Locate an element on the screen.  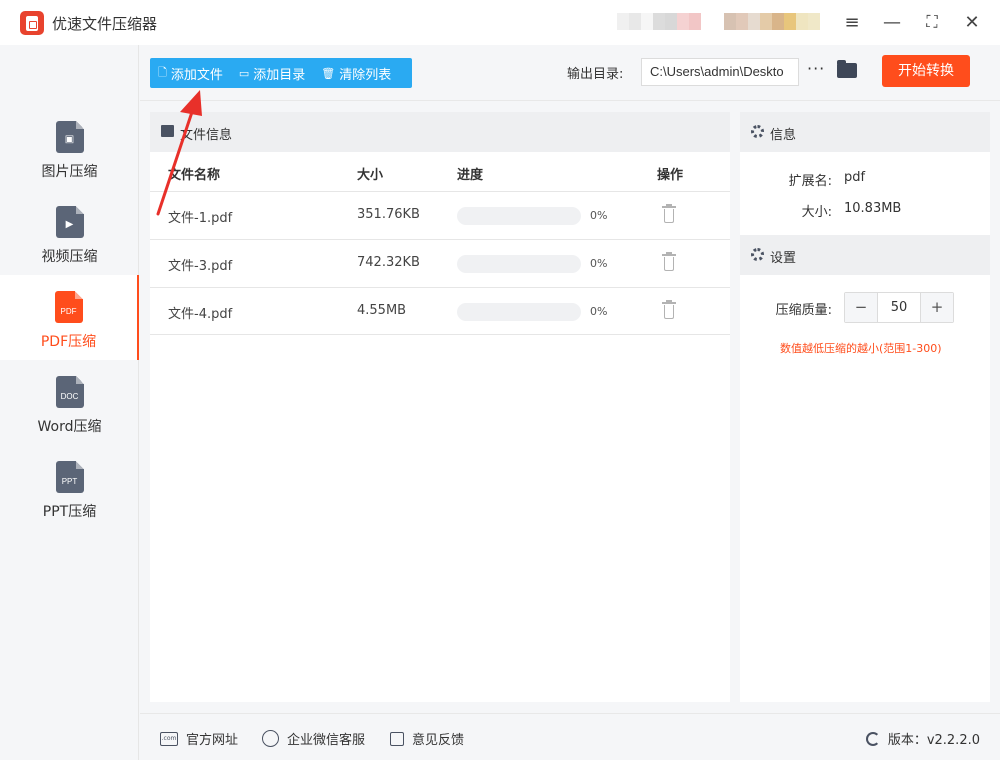
wechat-support-link: 企业微信客服 is located at coordinates (313, 738).